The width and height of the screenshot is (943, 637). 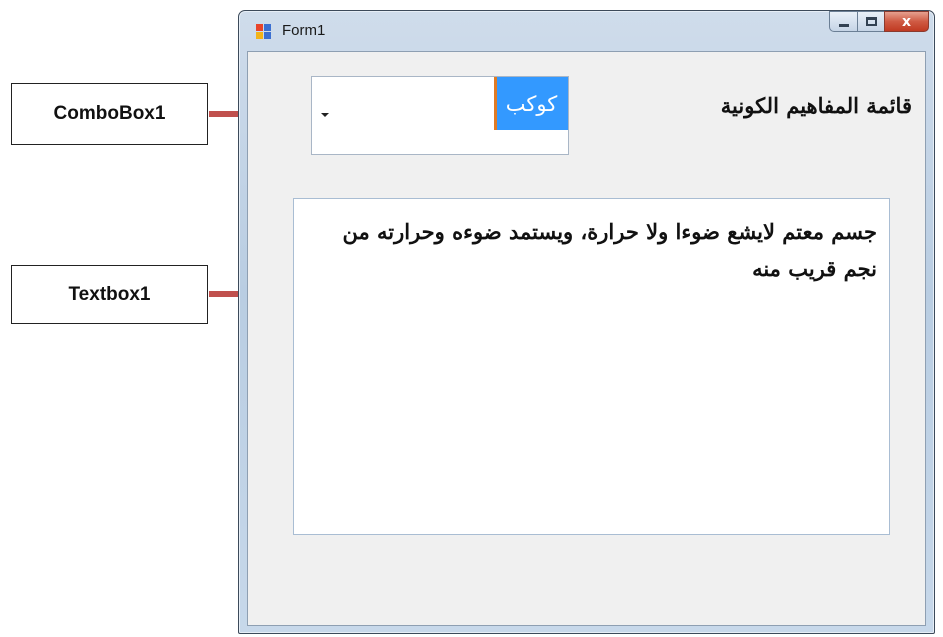 I want to click on textbox-callout: Textbox1, so click(x=109, y=294).